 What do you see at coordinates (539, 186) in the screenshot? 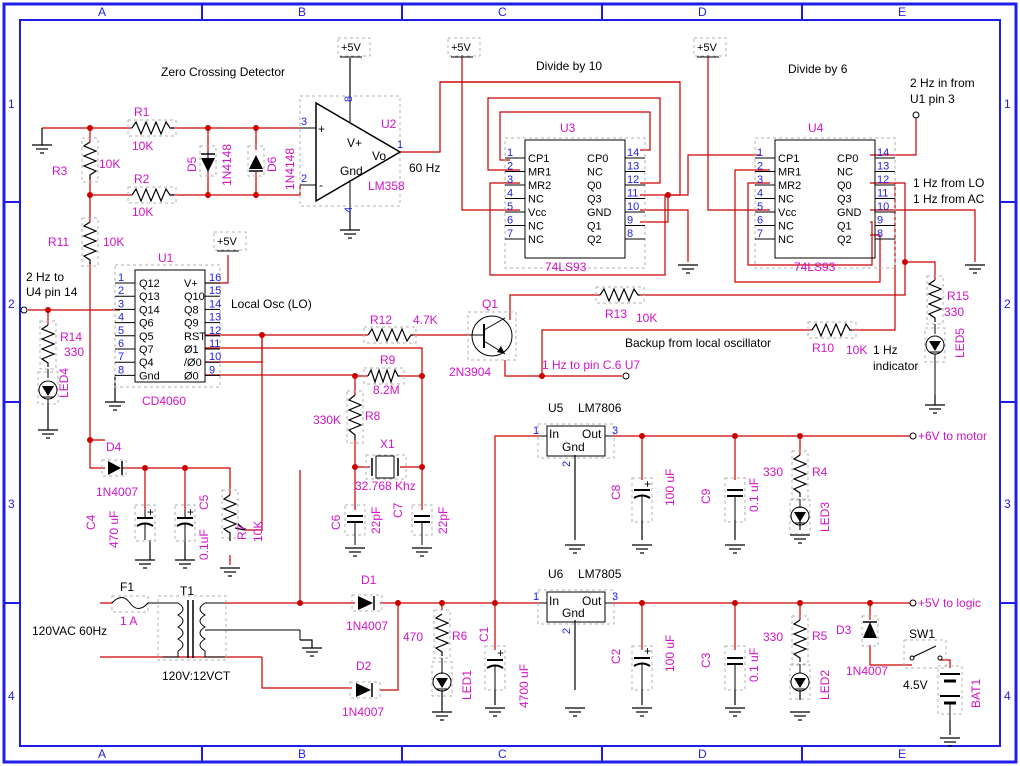
I see `u3-pin-name: MR2` at bounding box center [539, 186].